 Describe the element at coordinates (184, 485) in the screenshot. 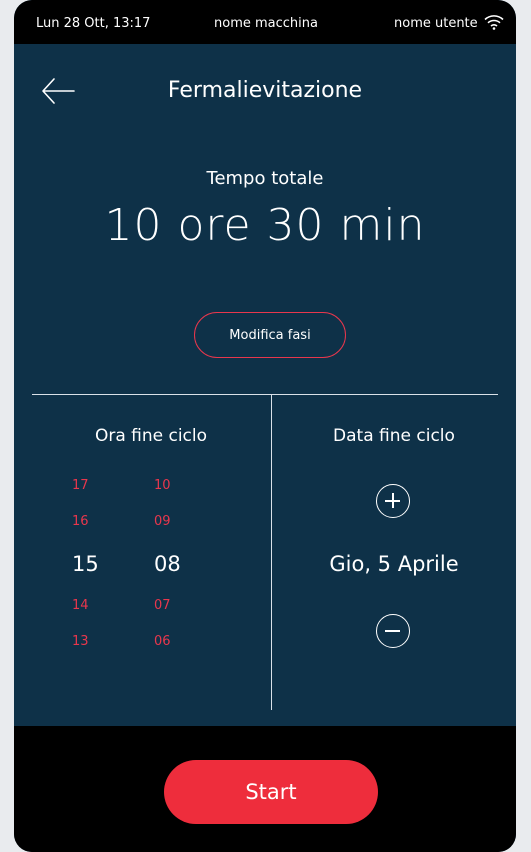

I see `minute-option: 10` at that location.